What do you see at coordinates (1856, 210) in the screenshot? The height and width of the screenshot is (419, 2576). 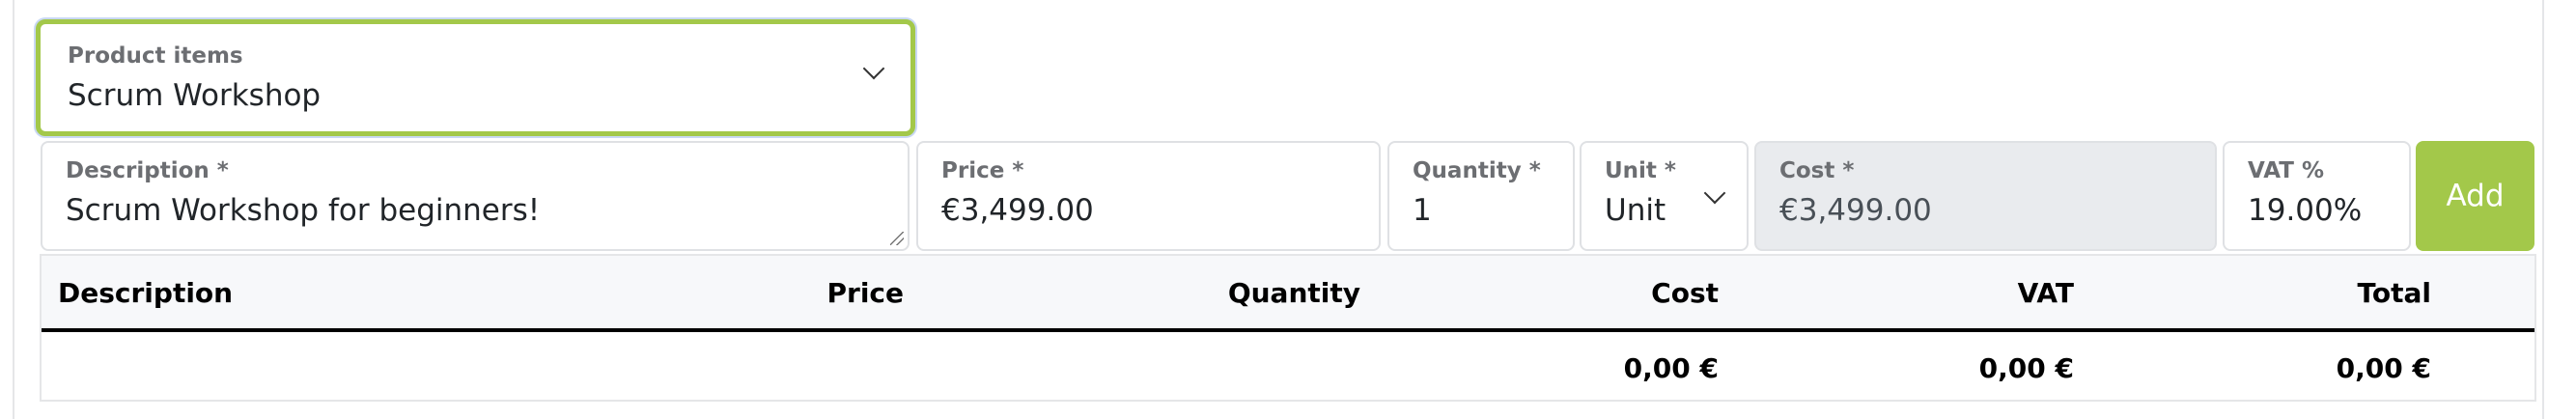 I see `cost-value: €3,499.00` at bounding box center [1856, 210].